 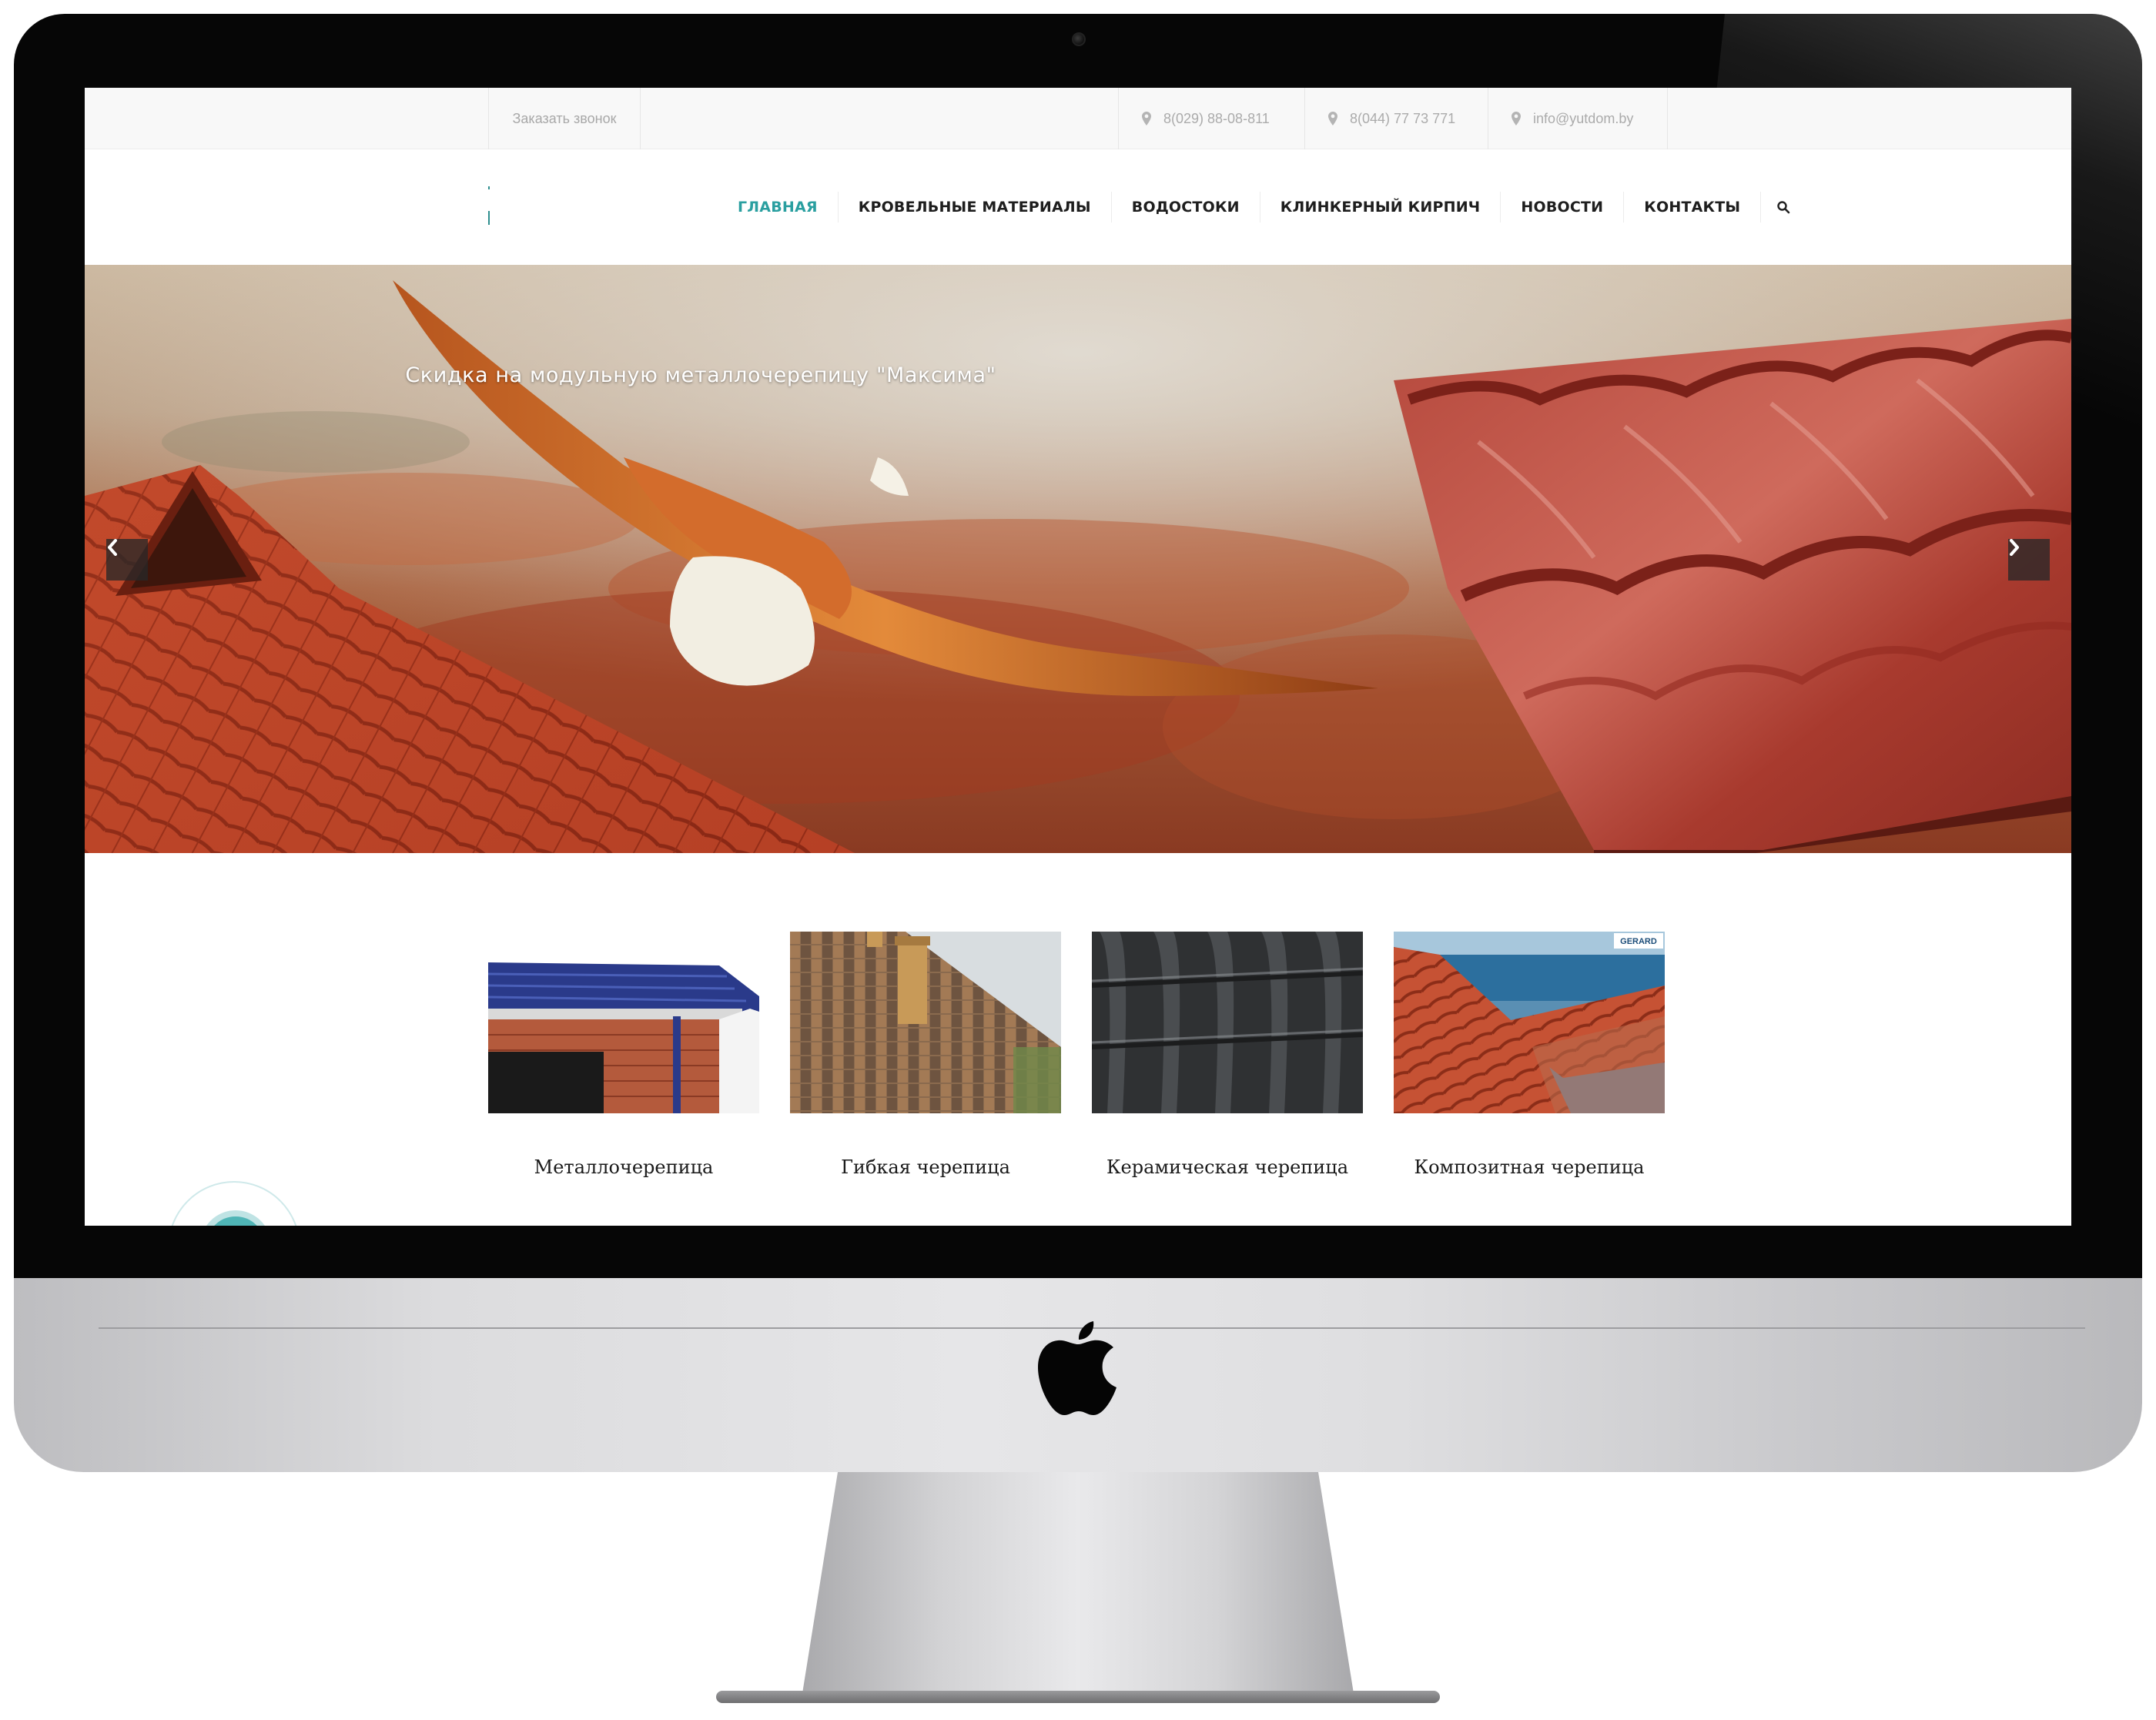 I want to click on callback-widget, so click(x=234, y=1203).